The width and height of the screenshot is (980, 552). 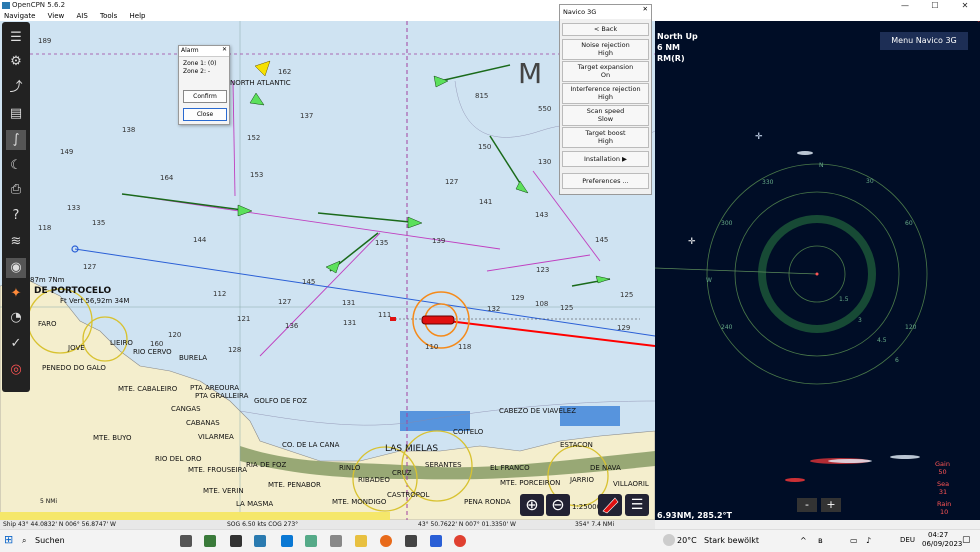 I want to click on ownship-follow-button, so click(x=610, y=505).